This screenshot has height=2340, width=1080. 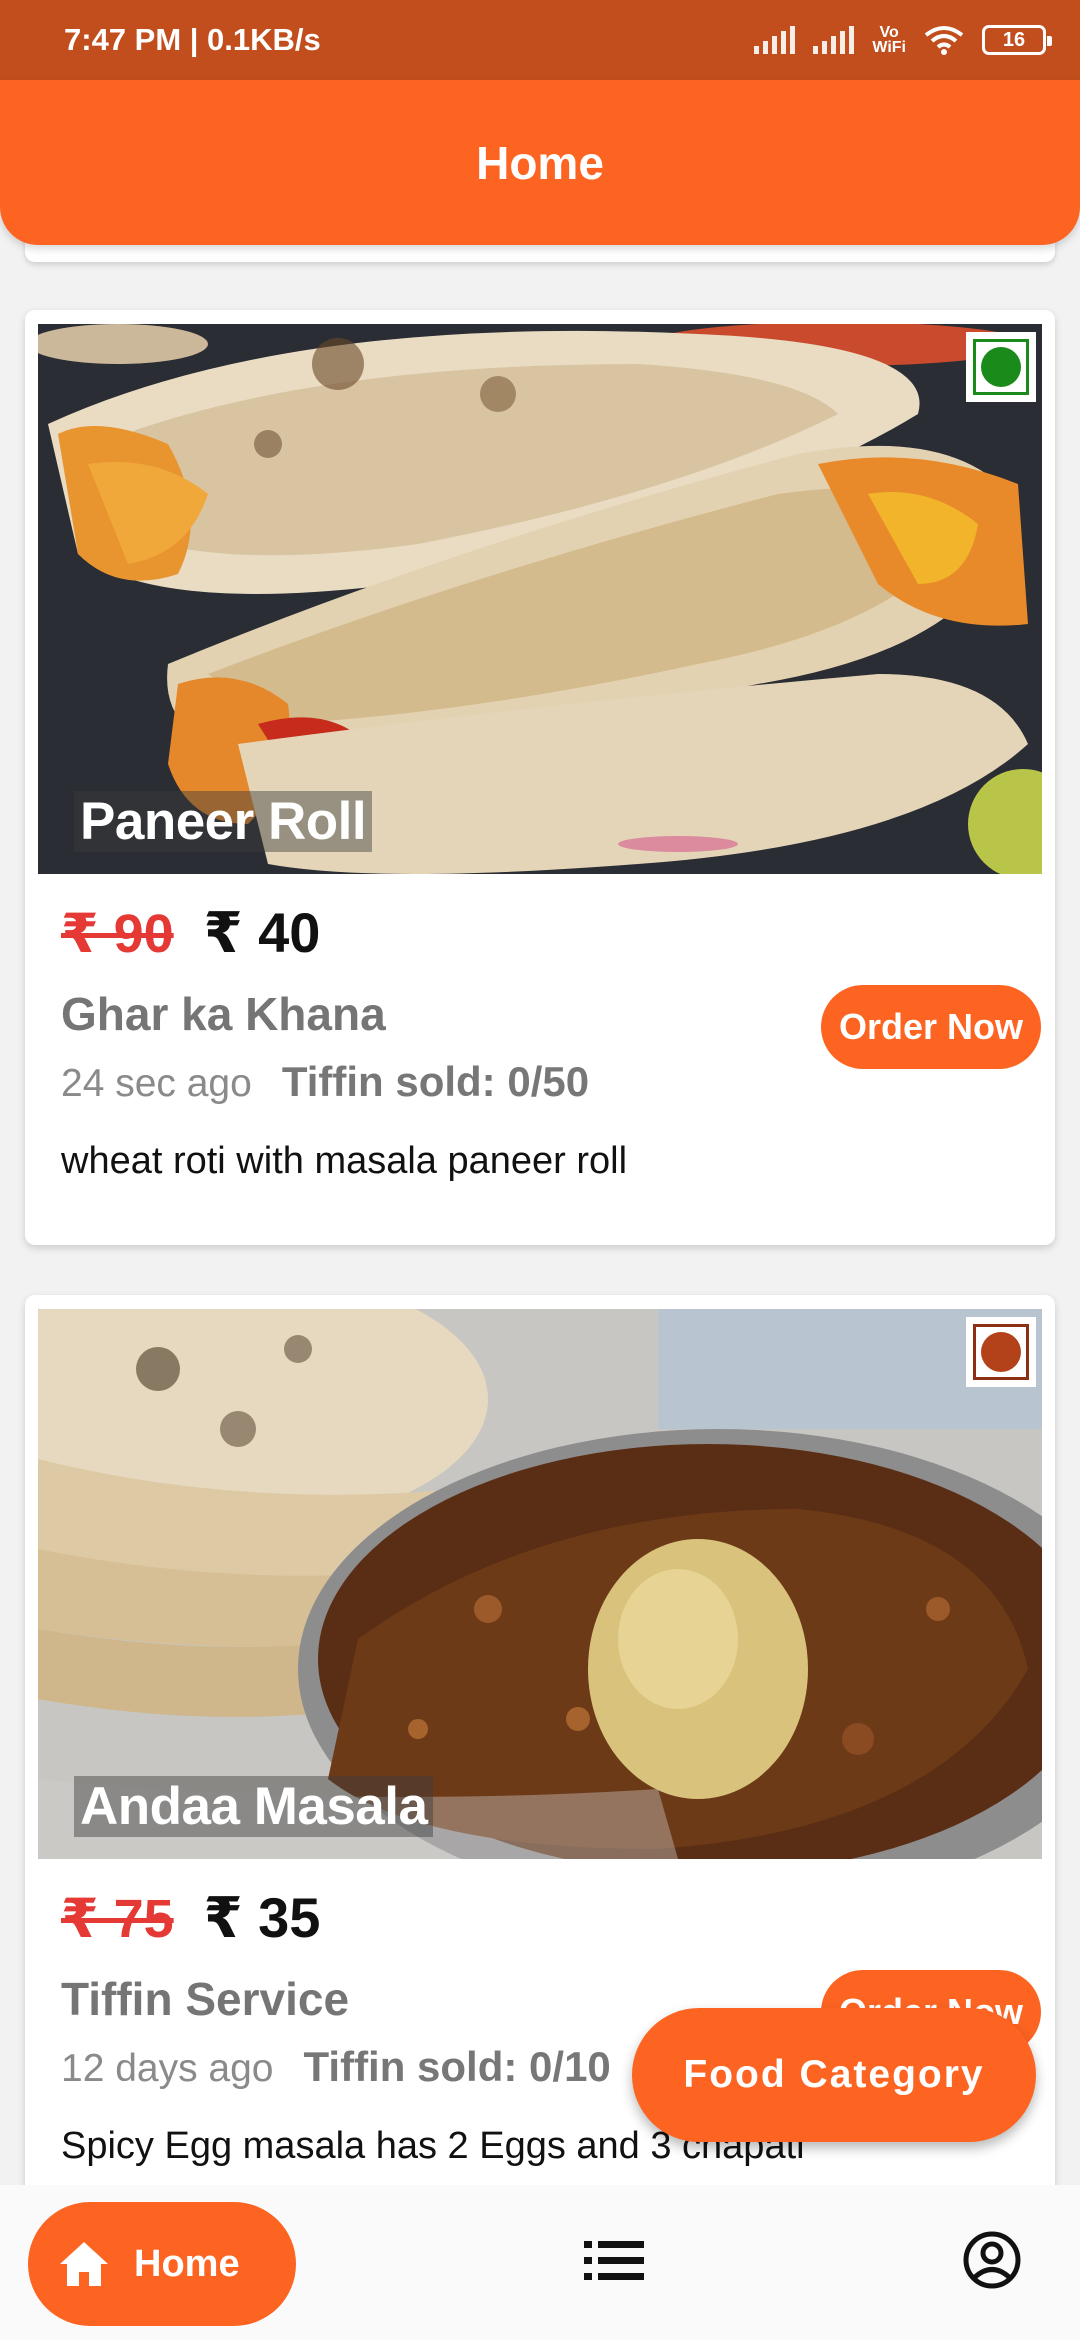 I want to click on meta-row: 12 days ago Tiffin sold: 0/10, so click(x=336, y=2067).